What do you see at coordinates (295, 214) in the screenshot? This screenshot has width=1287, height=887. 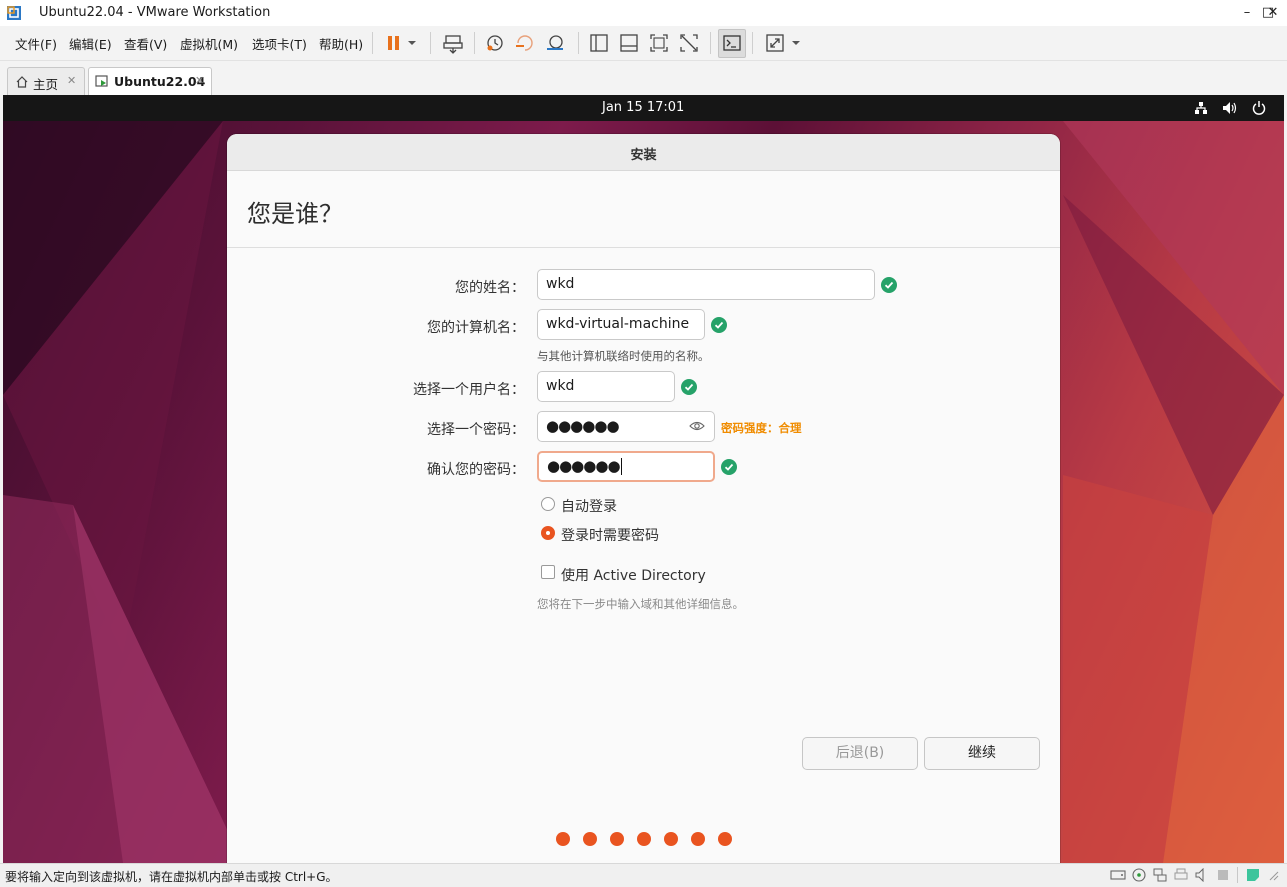 I see `page-heading: 您是谁？` at bounding box center [295, 214].